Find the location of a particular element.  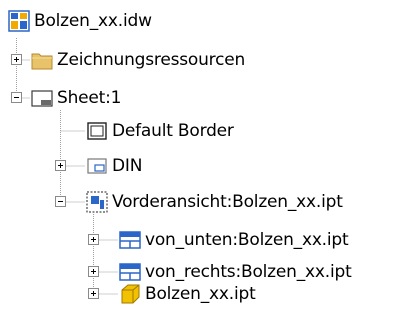

tree-item-bolzen-part: Bolzen_xx.ipt is located at coordinates (187, 294).